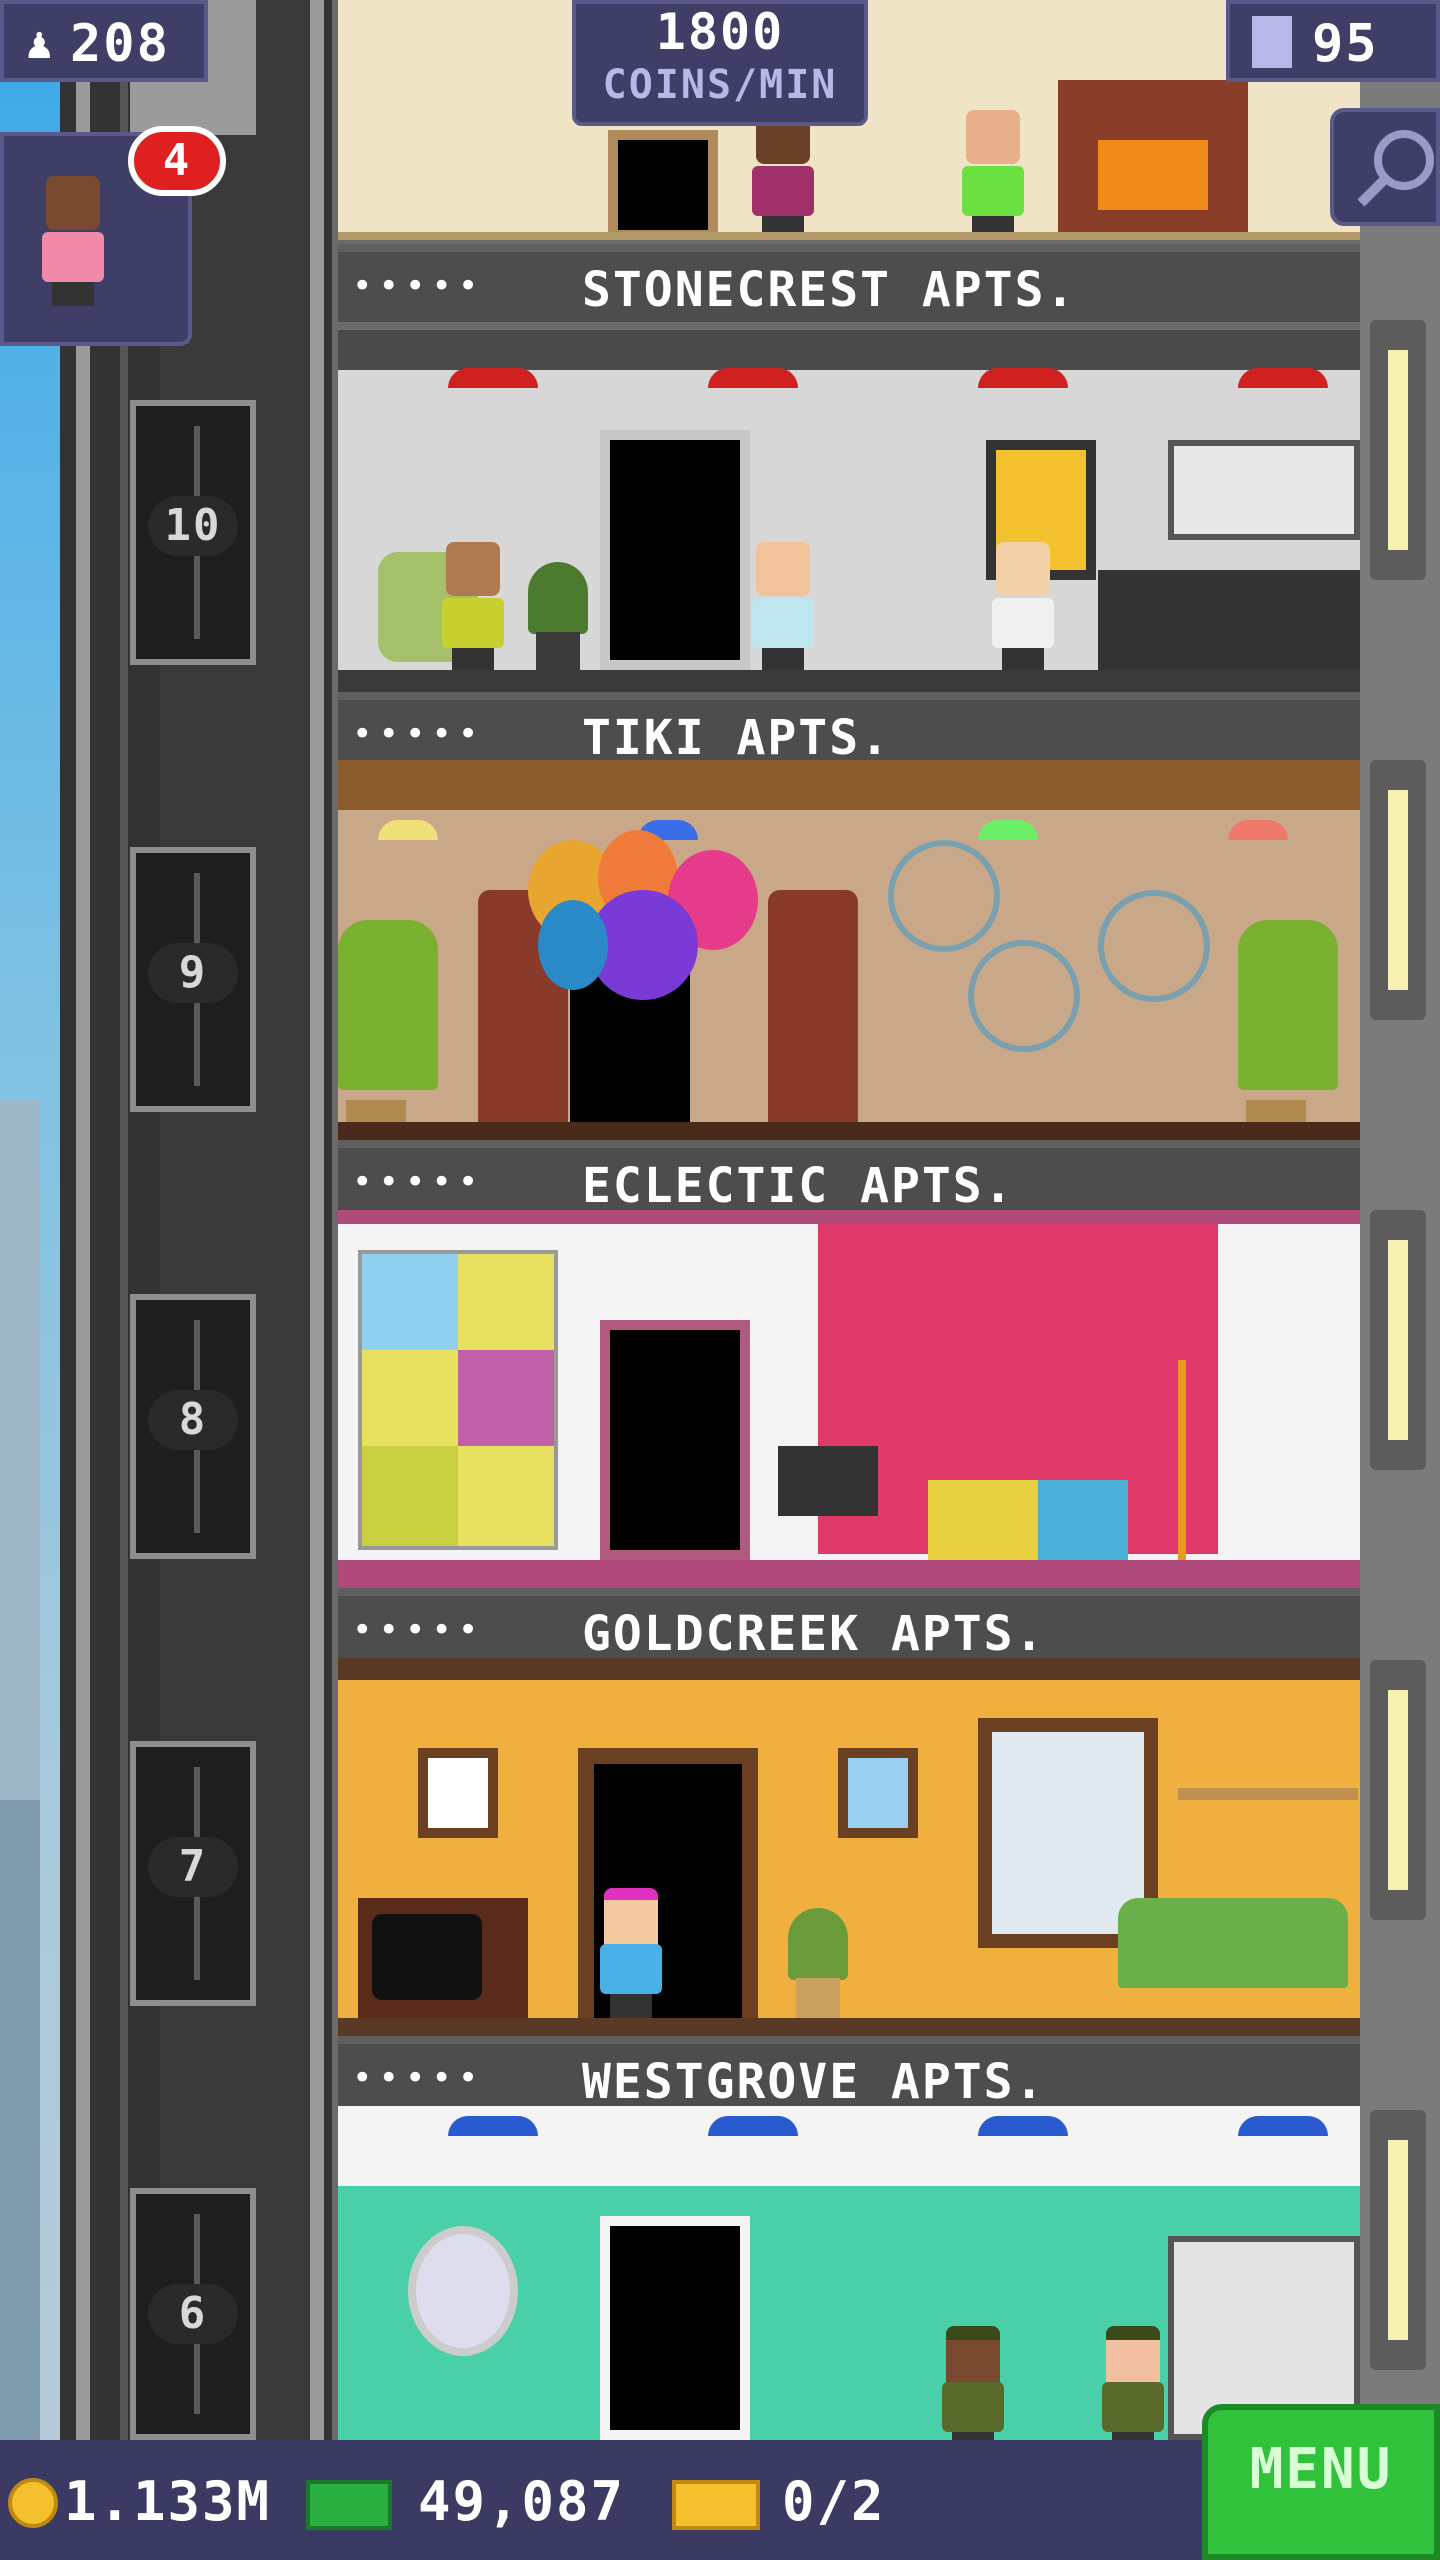 The image size is (1440, 2560). I want to click on elevator-door-floor-6: 6, so click(193, 2314).